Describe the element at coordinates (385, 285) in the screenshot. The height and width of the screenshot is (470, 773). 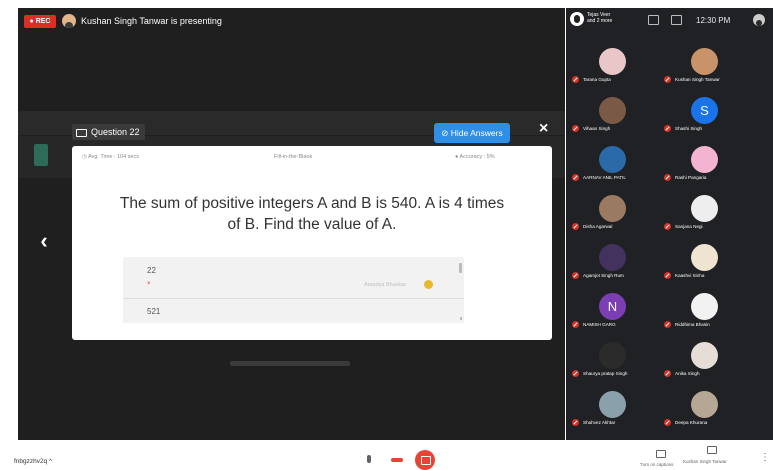
I see `answer-student-name: Aaradya Bhaskar` at that location.